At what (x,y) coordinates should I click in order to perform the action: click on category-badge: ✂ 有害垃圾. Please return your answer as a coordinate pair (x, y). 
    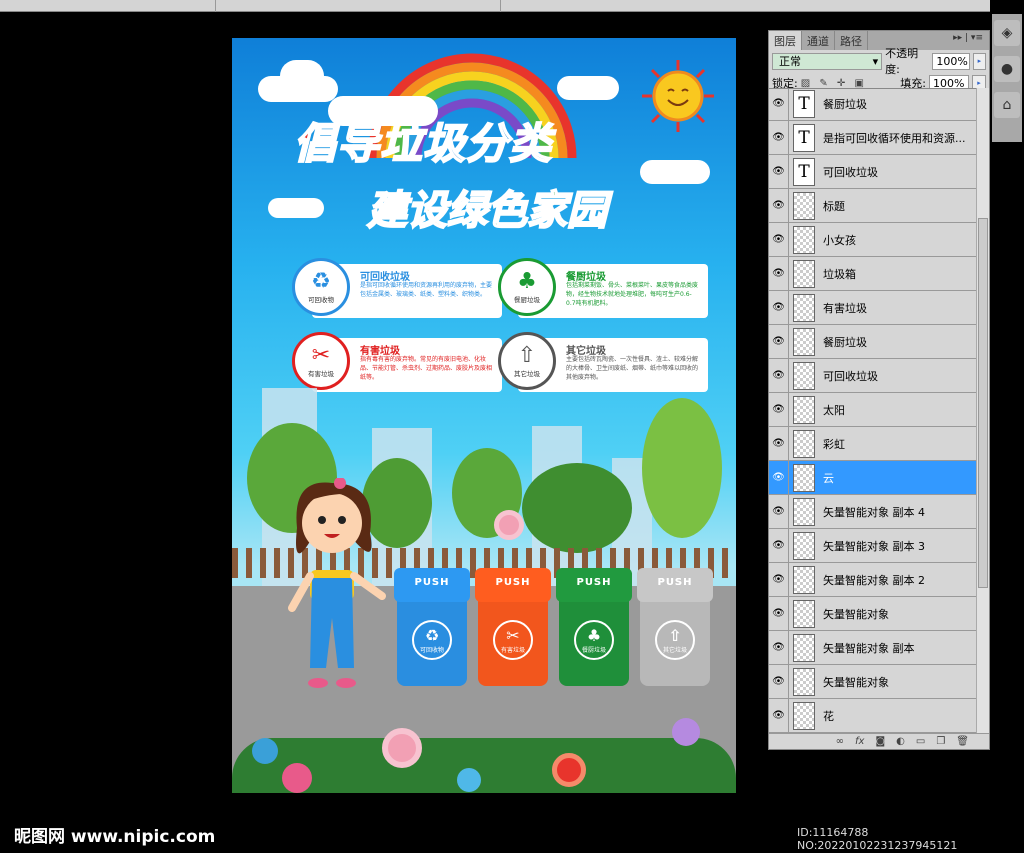
    Looking at the image, I should click on (321, 361).